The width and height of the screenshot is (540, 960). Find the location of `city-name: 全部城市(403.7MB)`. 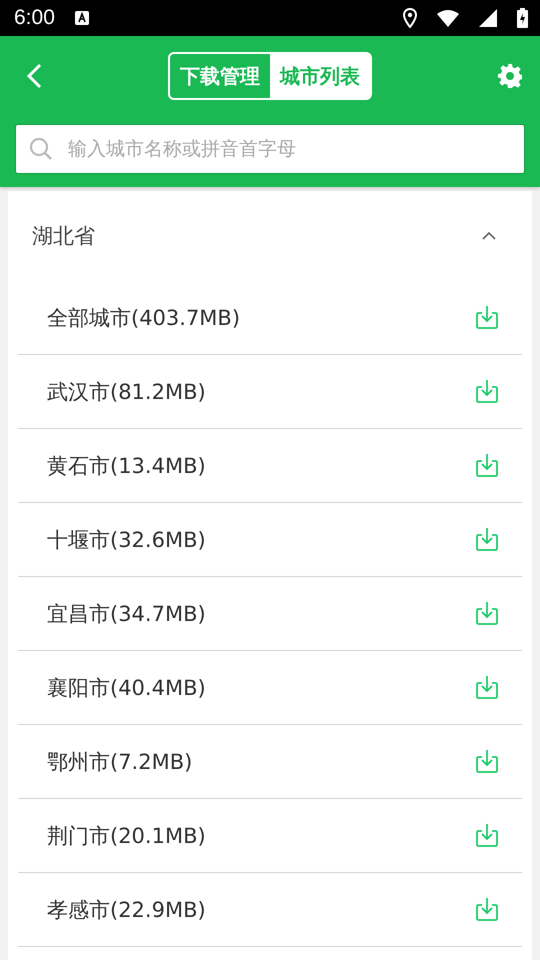

city-name: 全部城市(403.7MB) is located at coordinates (143, 318).